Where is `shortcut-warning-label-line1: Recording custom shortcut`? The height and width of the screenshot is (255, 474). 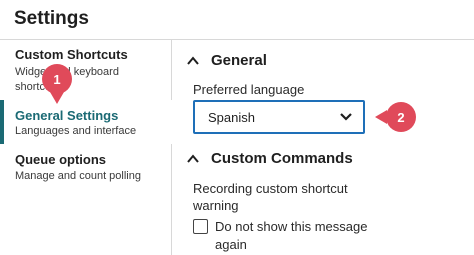 shortcut-warning-label-line1: Recording custom shortcut is located at coordinates (270, 188).